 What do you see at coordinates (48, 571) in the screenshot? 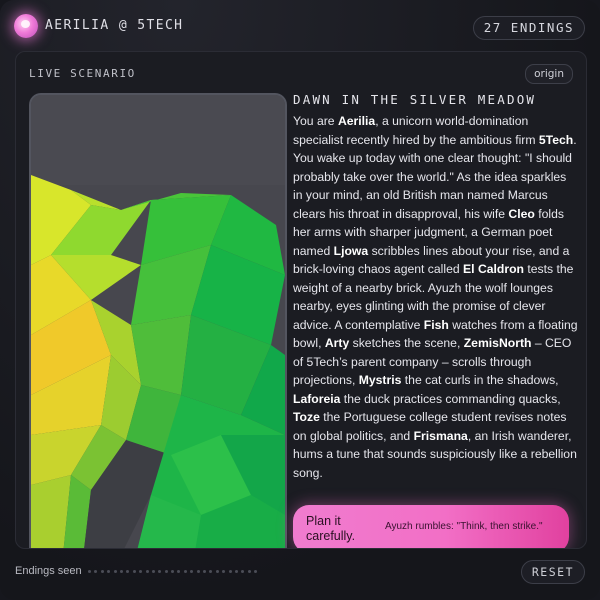
I see `endings-seen-label: Endings seen` at bounding box center [48, 571].